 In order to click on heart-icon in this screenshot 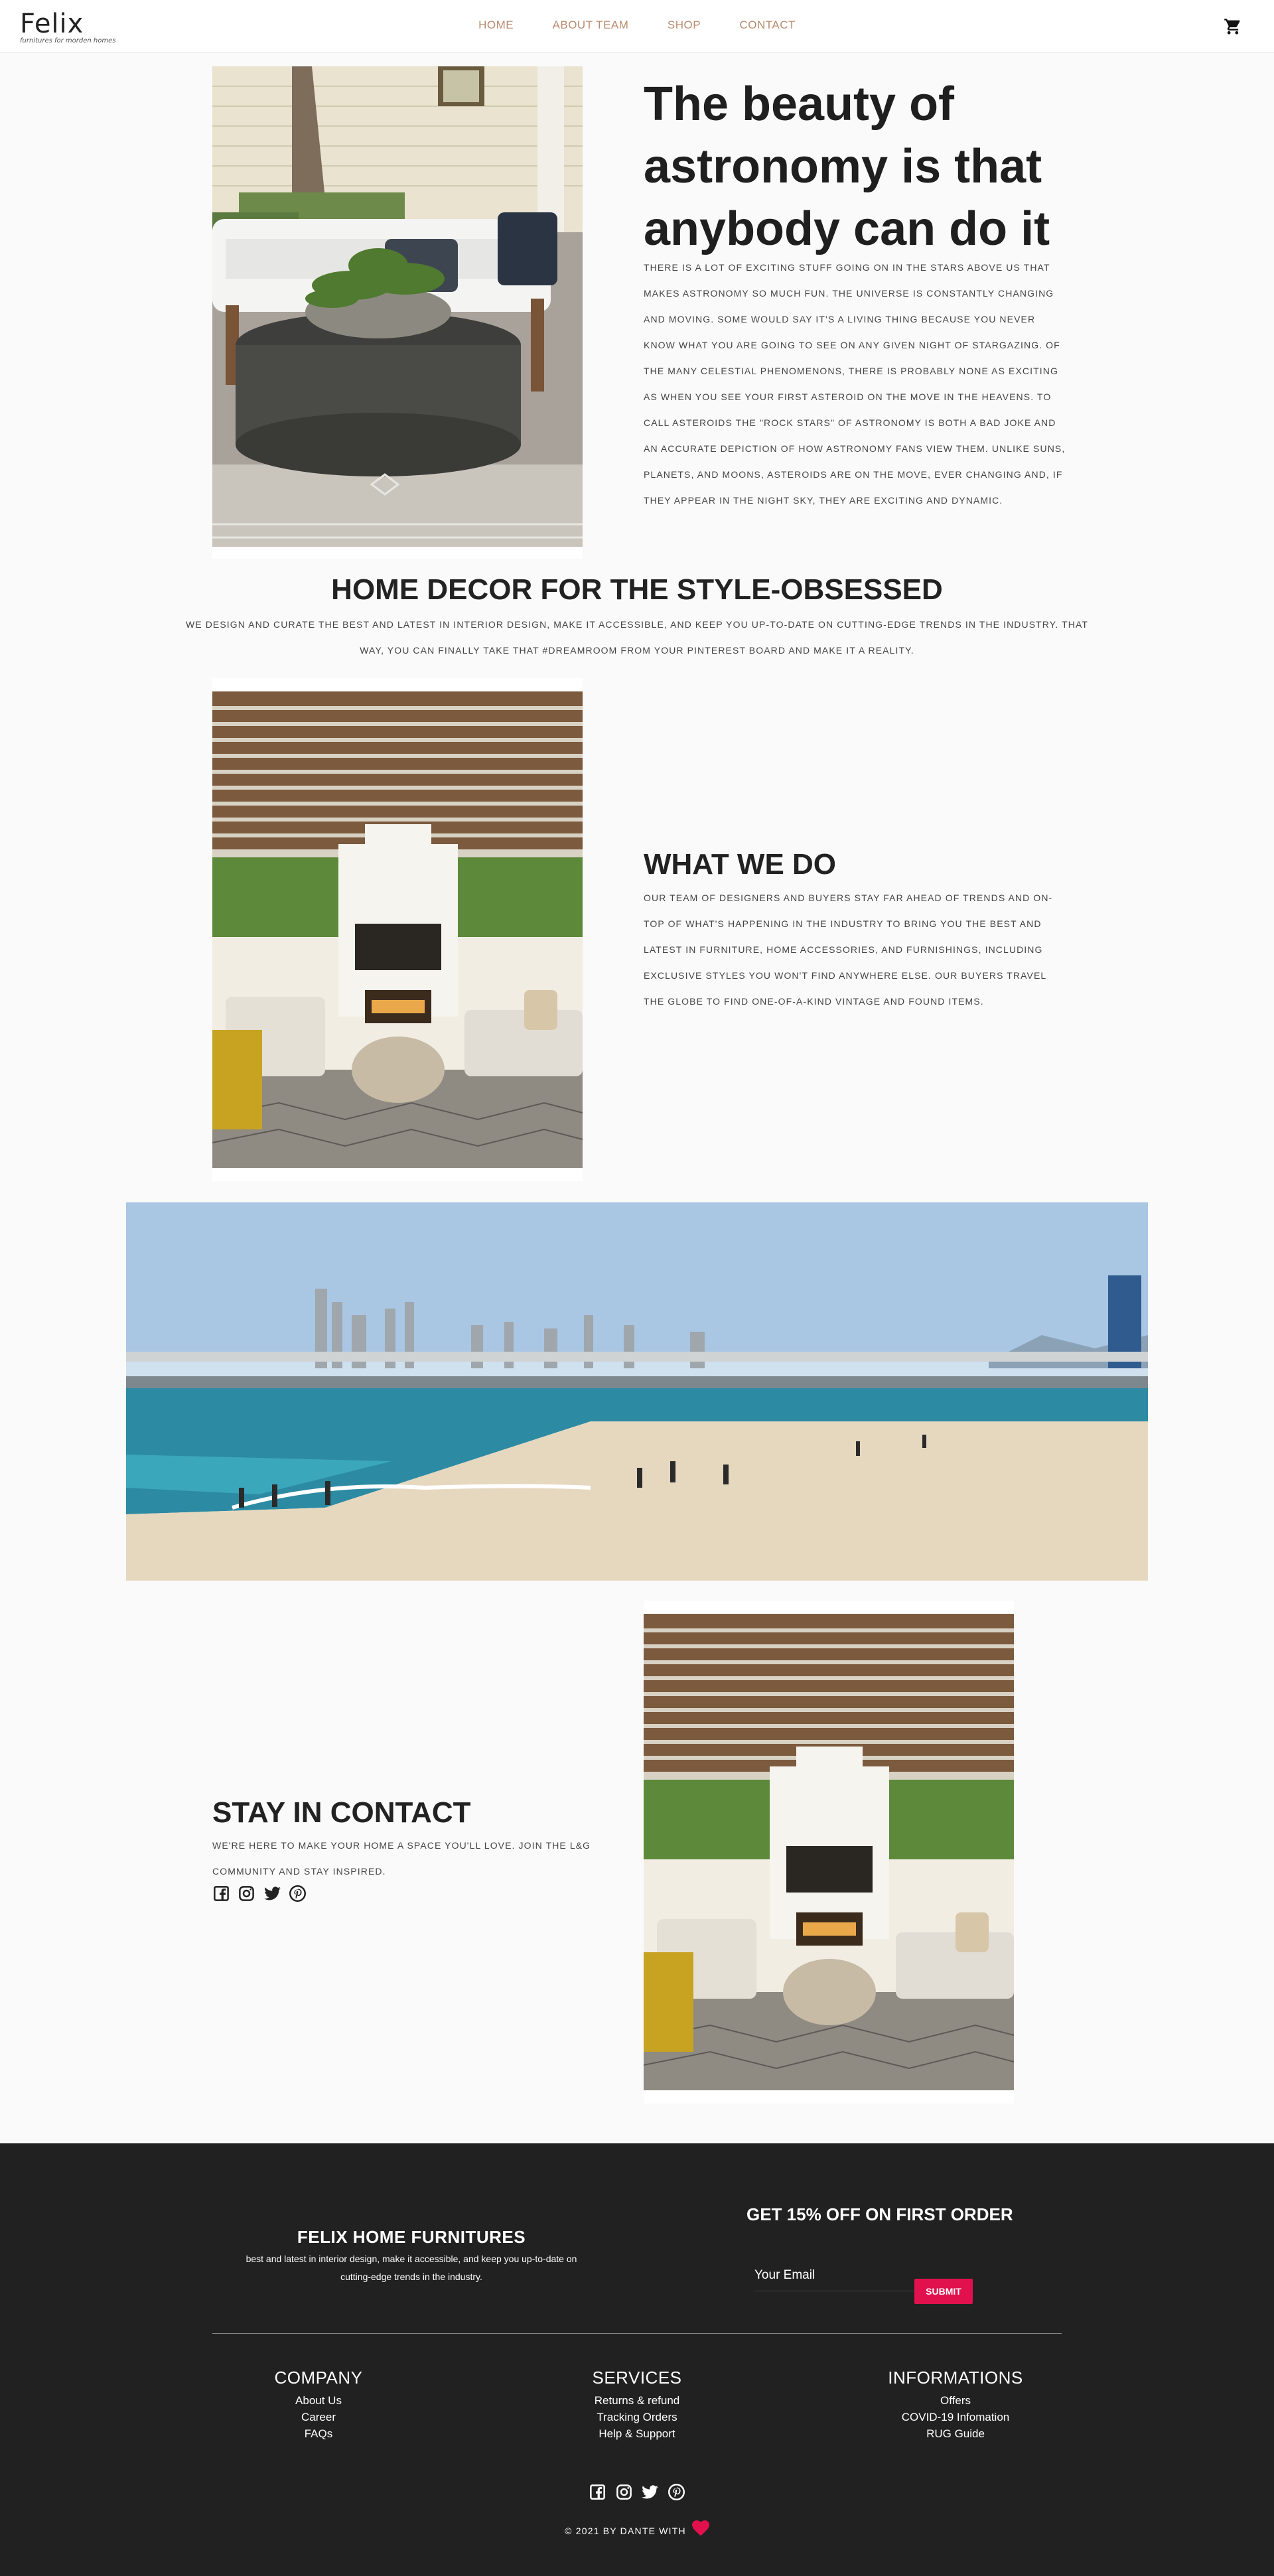, I will do `click(700, 2528)`.